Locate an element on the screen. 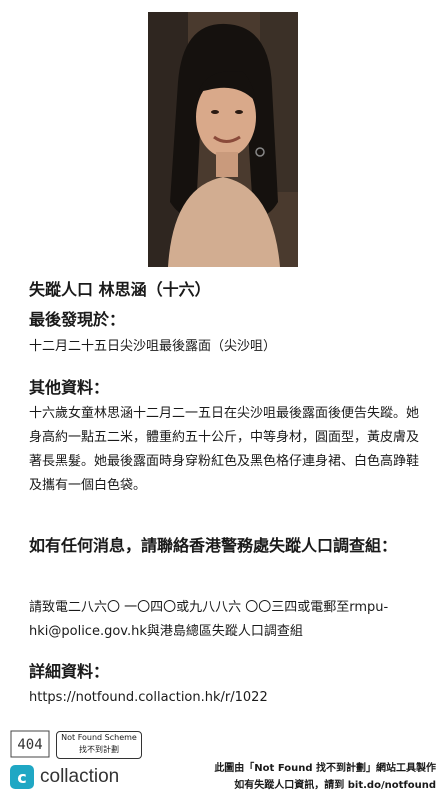 This screenshot has width=446, height=800. notfound-404-logo: 404 is located at coordinates (30, 744).